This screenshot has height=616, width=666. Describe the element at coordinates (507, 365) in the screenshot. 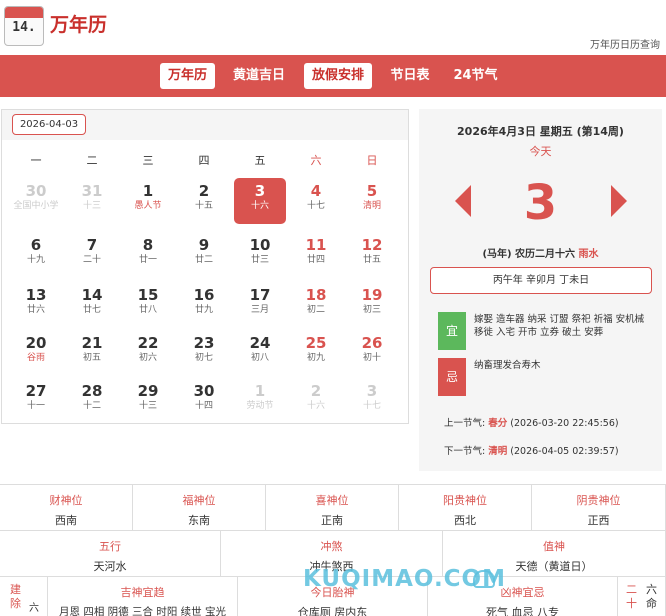

I see `ji-text: 纳畜理发合寿木` at that location.